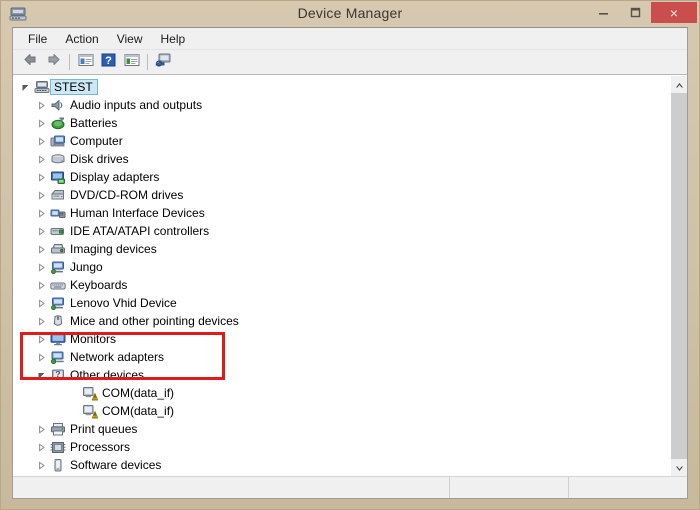 The width and height of the screenshot is (700, 510). What do you see at coordinates (86, 267) in the screenshot?
I see `tree-item-label: Jungo` at bounding box center [86, 267].